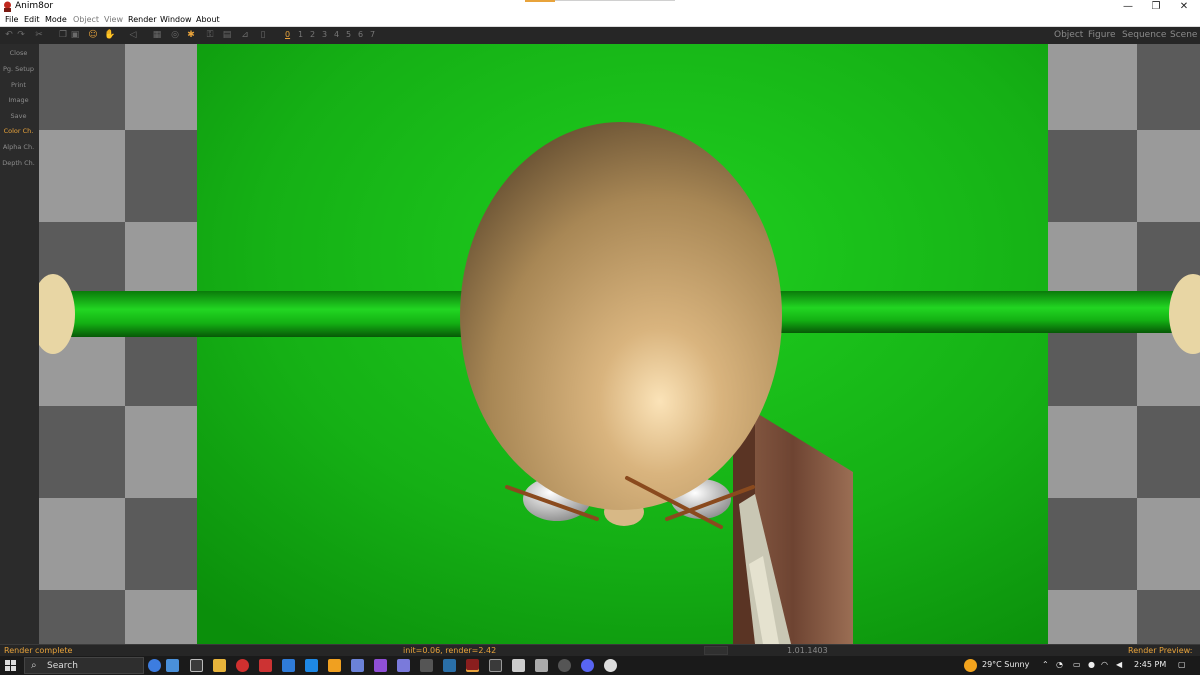  I want to click on version-label: 1.01.1403, so click(807, 650).